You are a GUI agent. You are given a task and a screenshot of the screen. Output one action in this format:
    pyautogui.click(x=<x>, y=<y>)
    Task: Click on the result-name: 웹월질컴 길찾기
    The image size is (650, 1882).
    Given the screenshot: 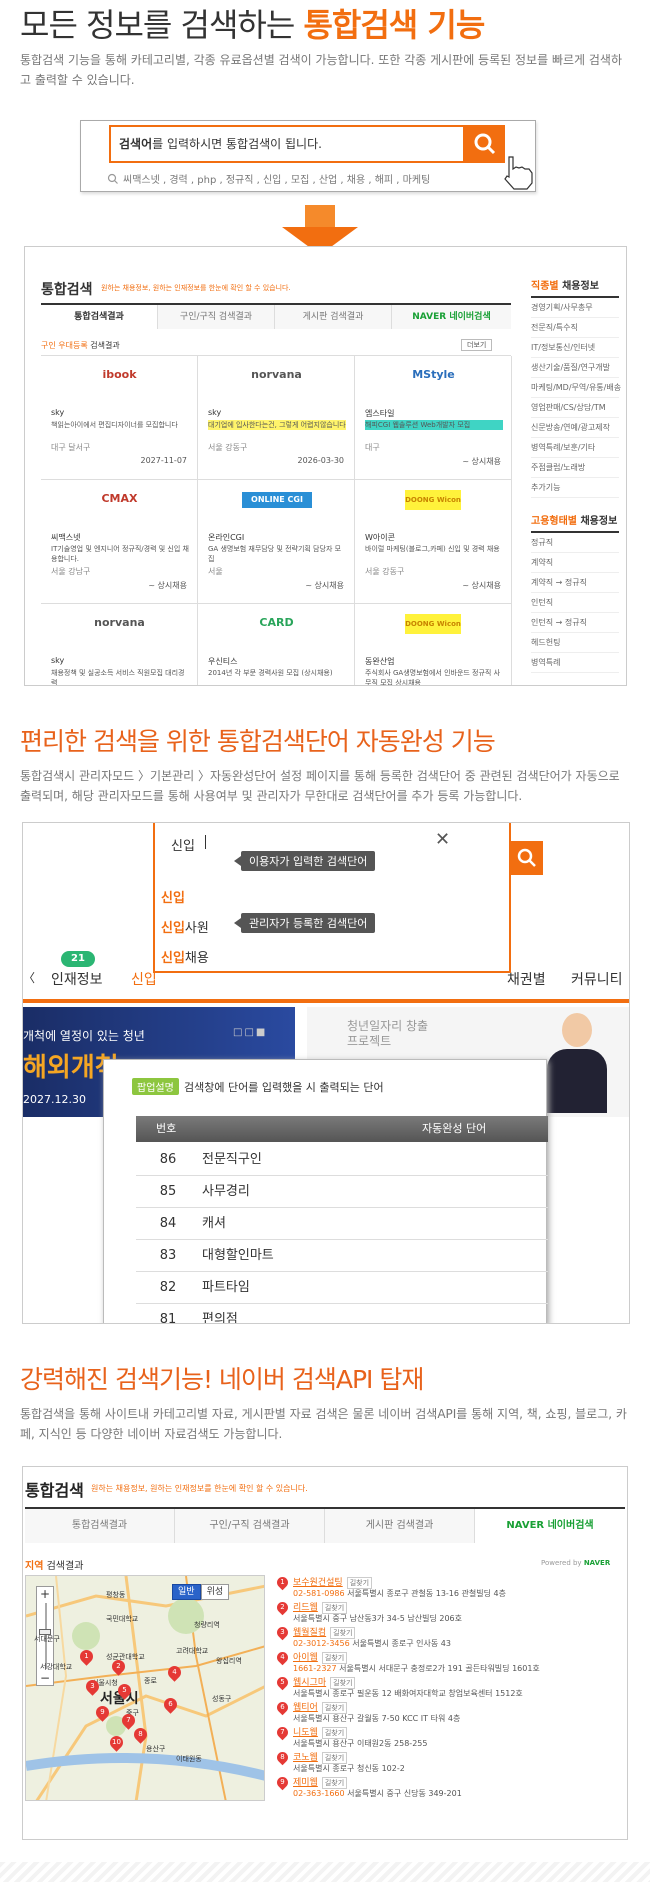 What is the action you would take?
    pyautogui.click(x=324, y=1632)
    